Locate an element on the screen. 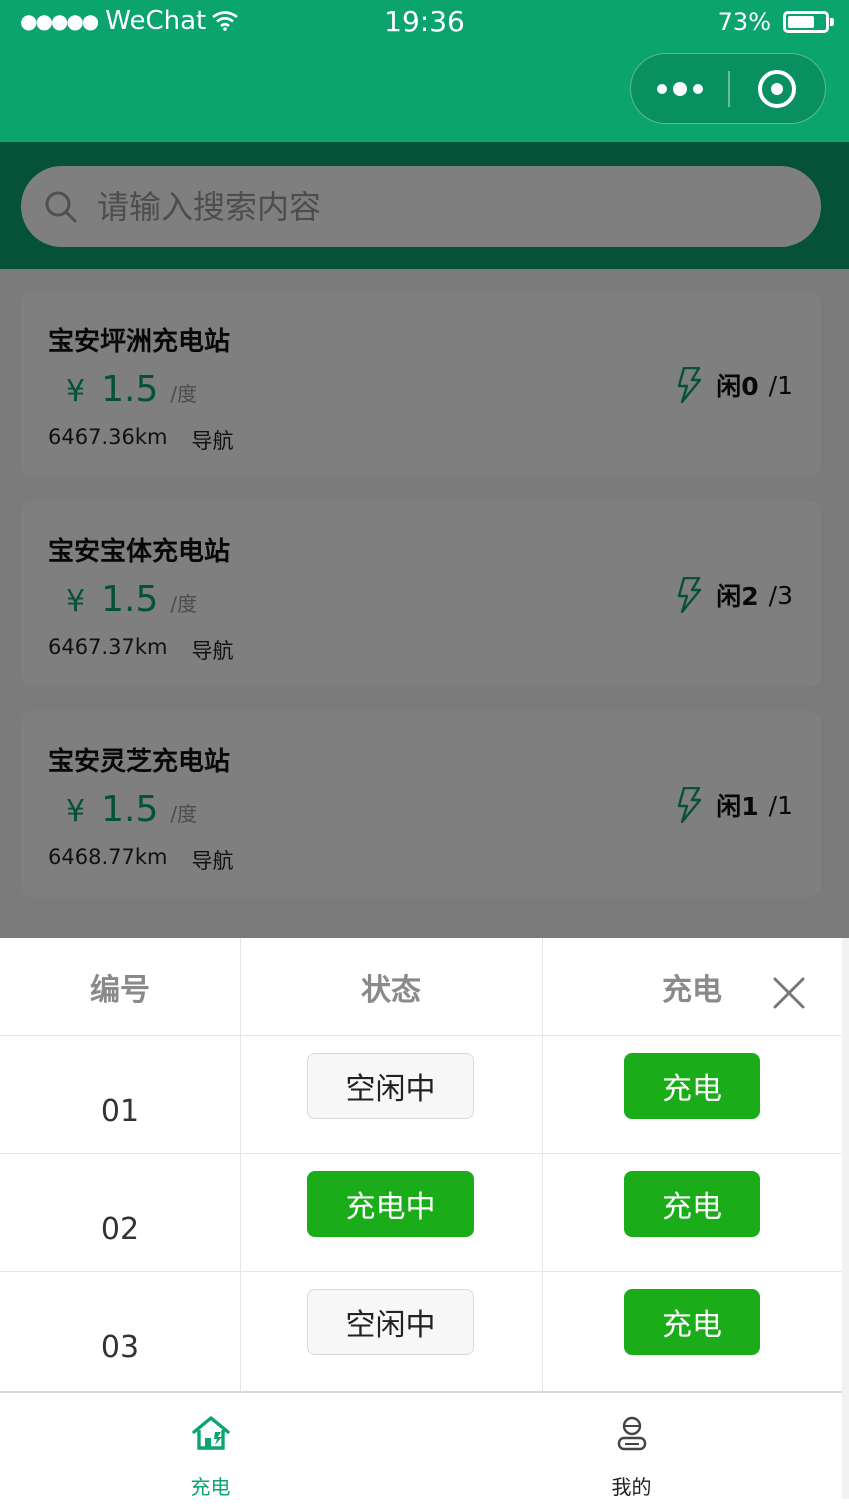 Image resolution: width=849 pixels, height=1512 pixels. tab-bar: 充电 我的 is located at coordinates (421, 1445).